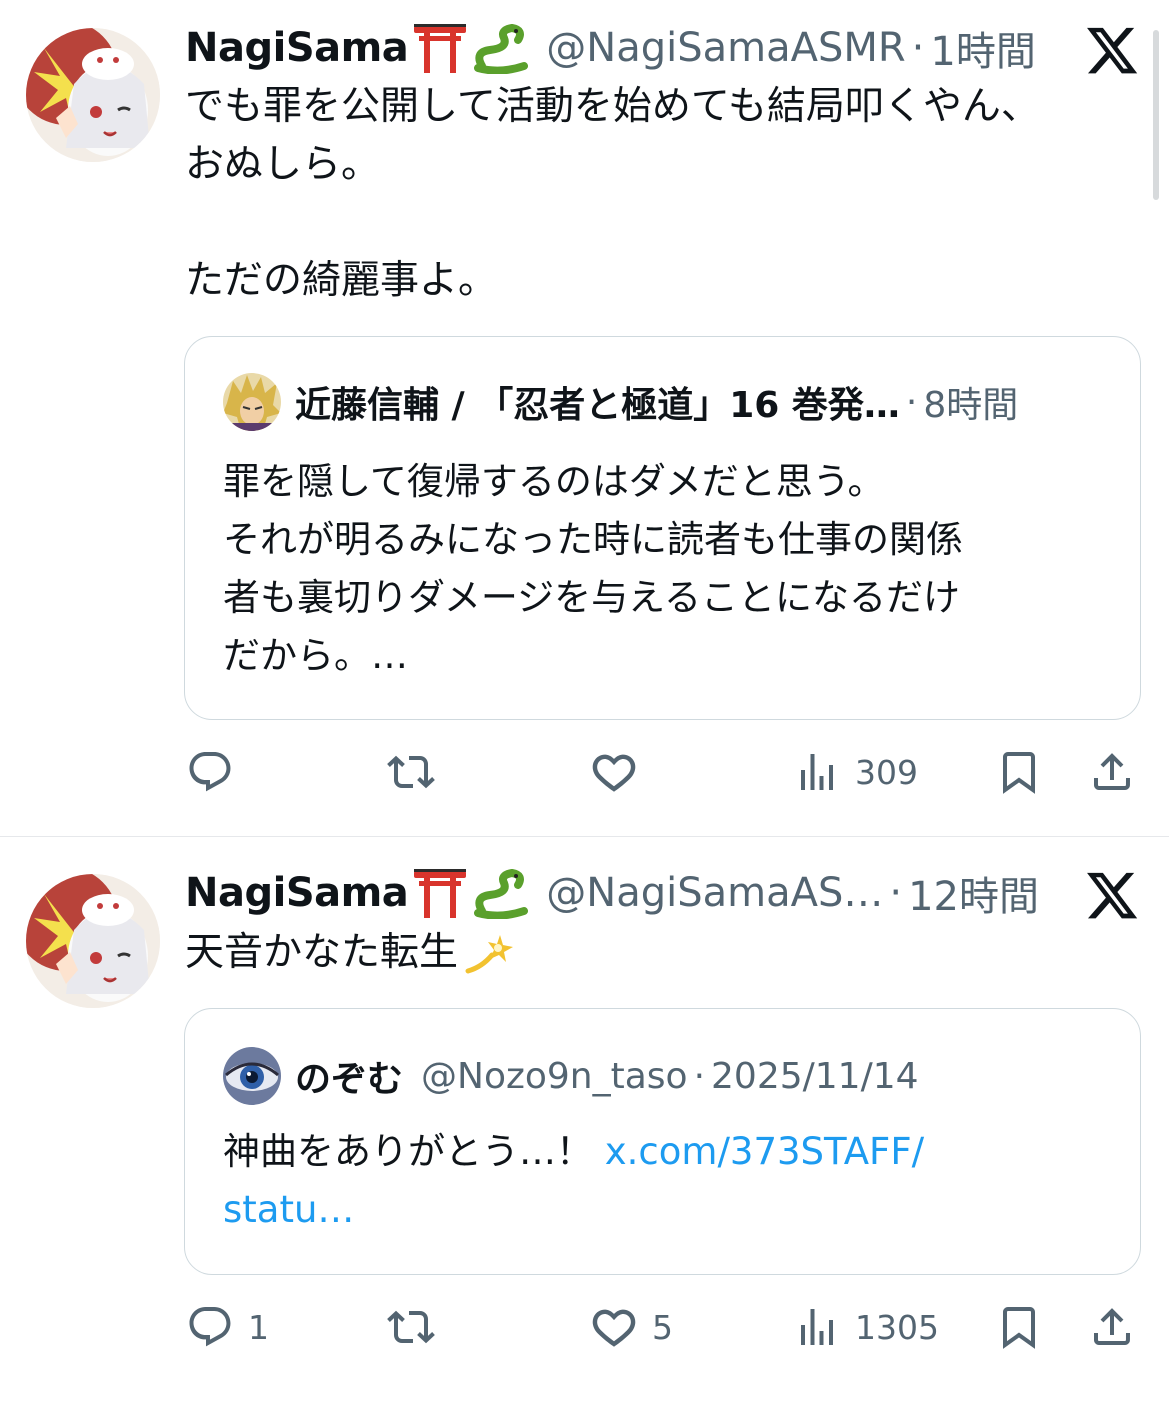 The height and width of the screenshot is (1421, 1169). I want to click on quote-header: のぞむ @Nozo9n_taso · 2025/11/14, so click(571, 1076).